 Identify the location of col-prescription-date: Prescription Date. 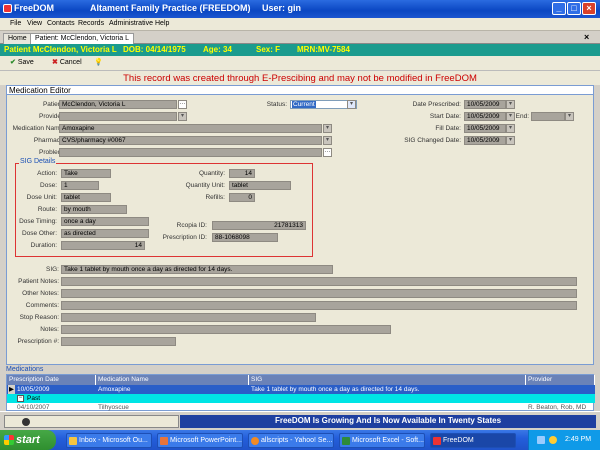
(51, 380).